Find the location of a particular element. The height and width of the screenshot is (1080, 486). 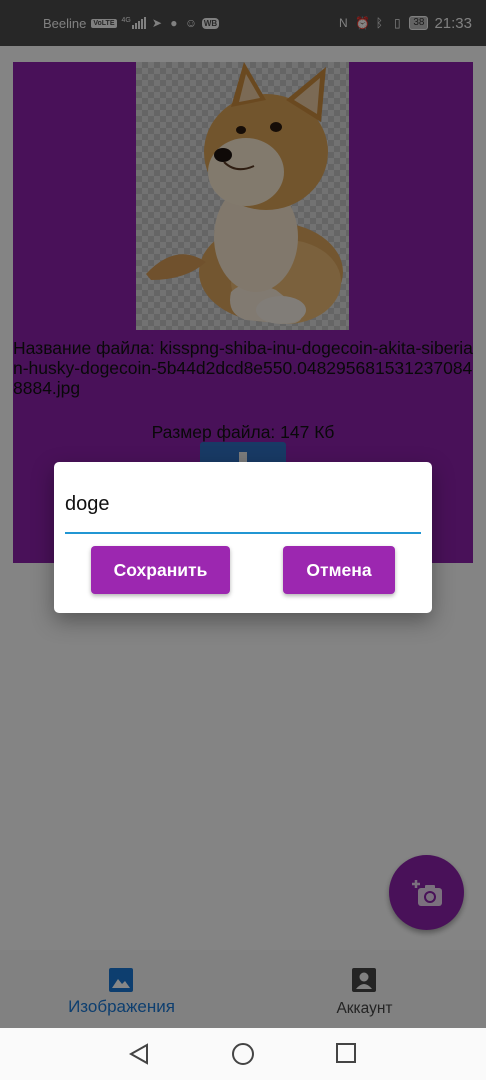

home-icon is located at coordinates (243, 1054).